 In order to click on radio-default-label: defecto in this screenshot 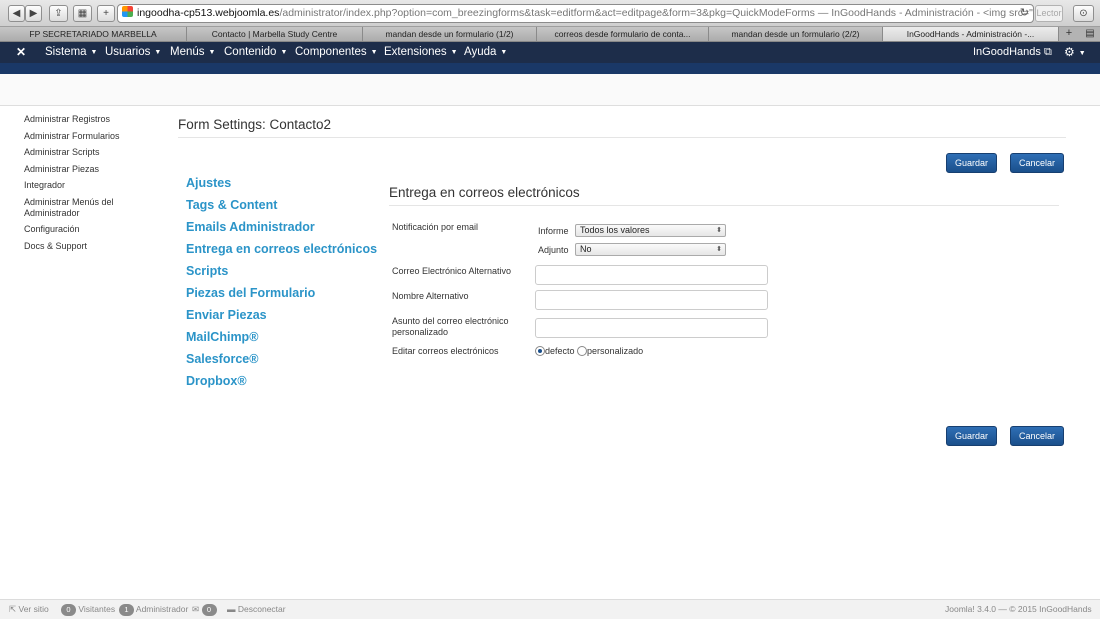, I will do `click(560, 351)`.